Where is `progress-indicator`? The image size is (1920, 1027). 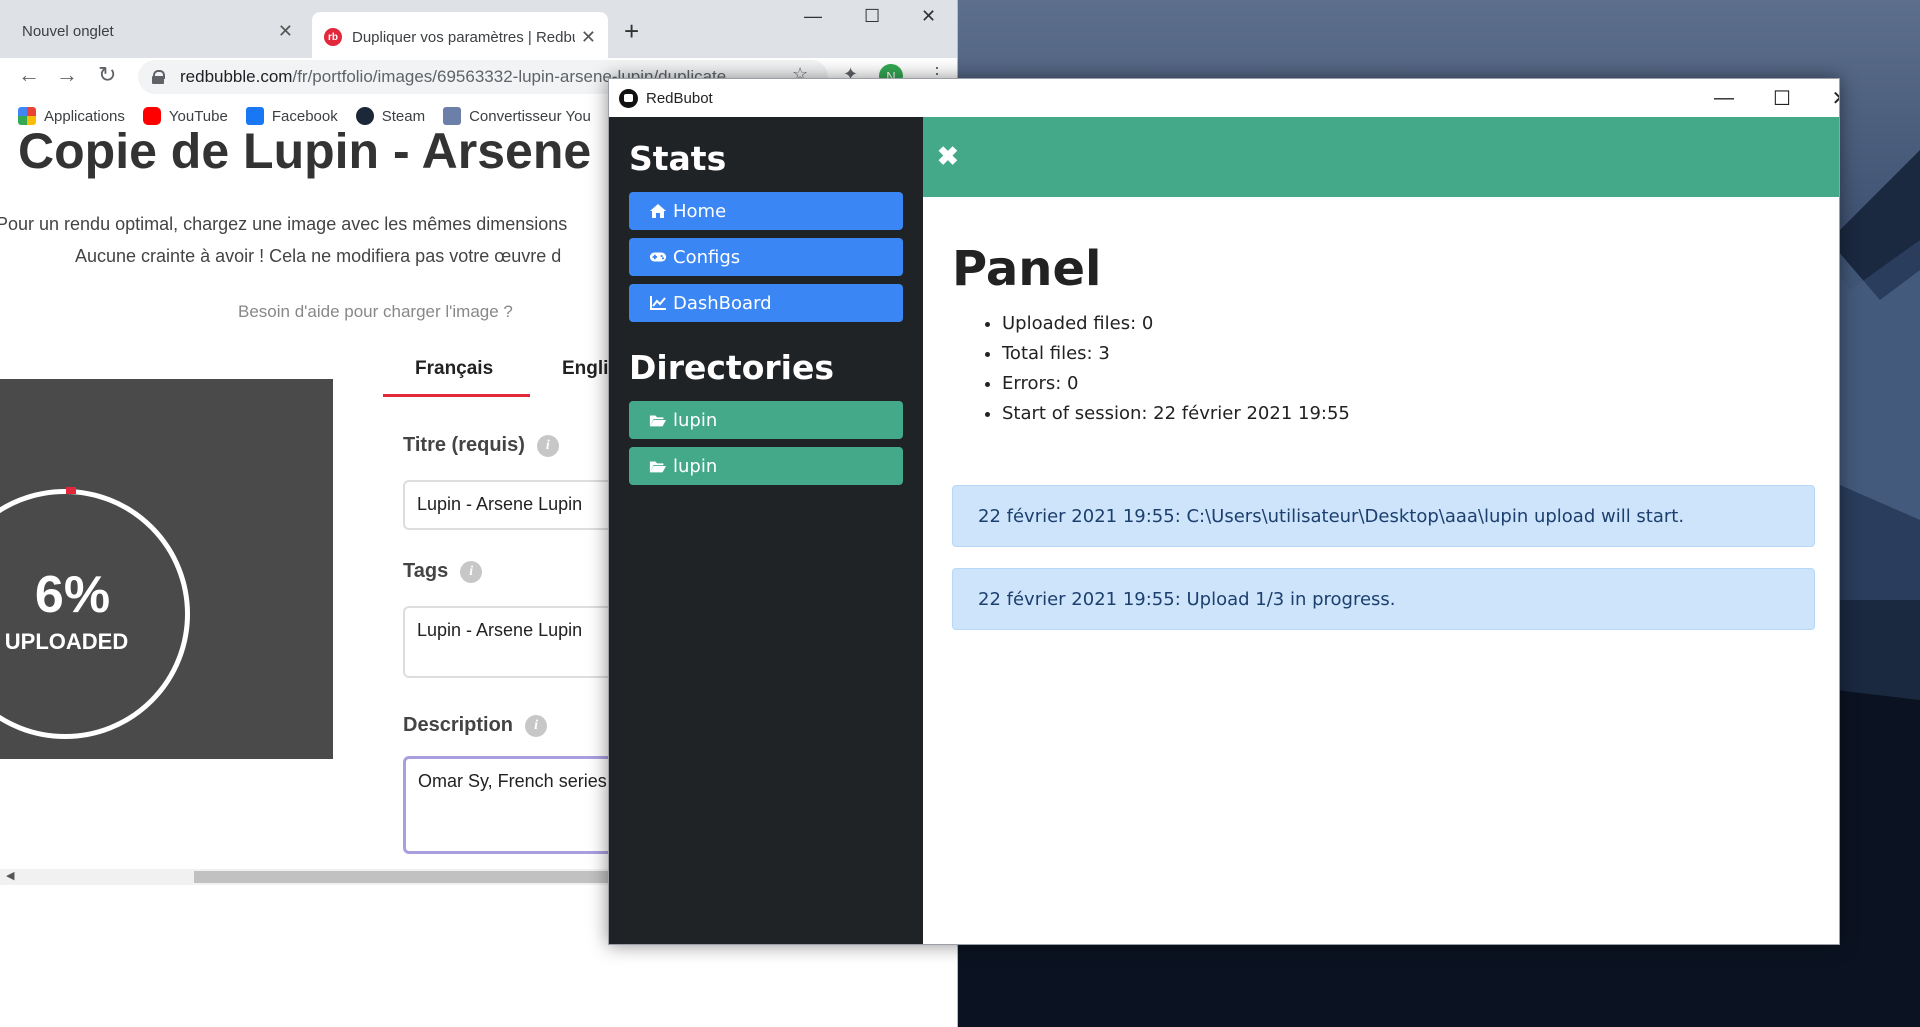
progress-indicator is located at coordinates (71, 490).